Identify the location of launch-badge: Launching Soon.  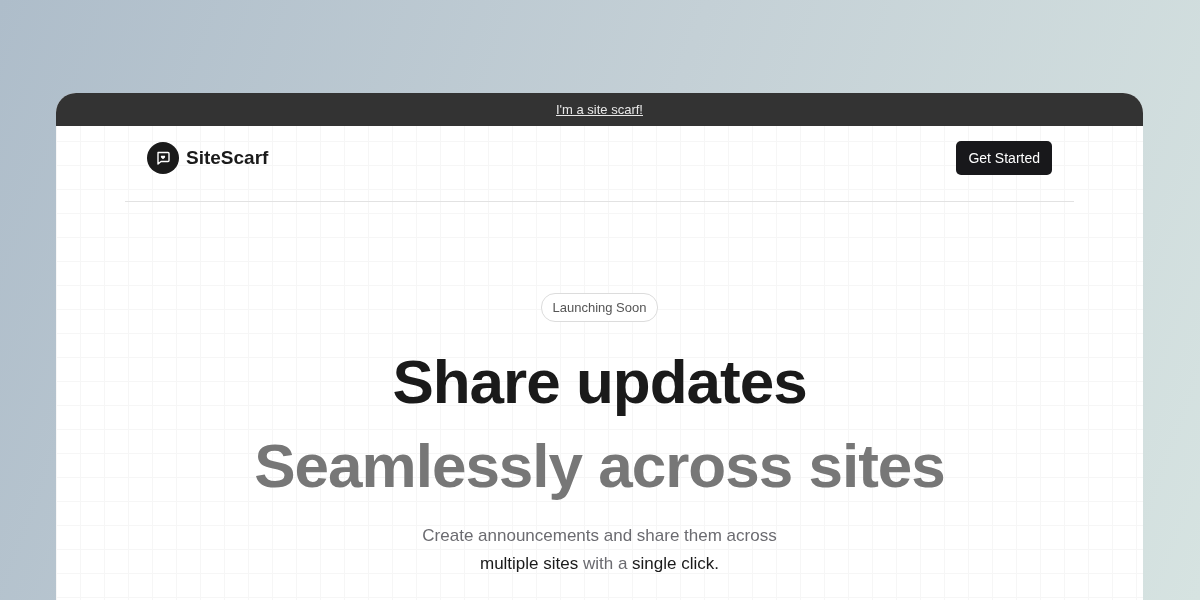
(599, 307).